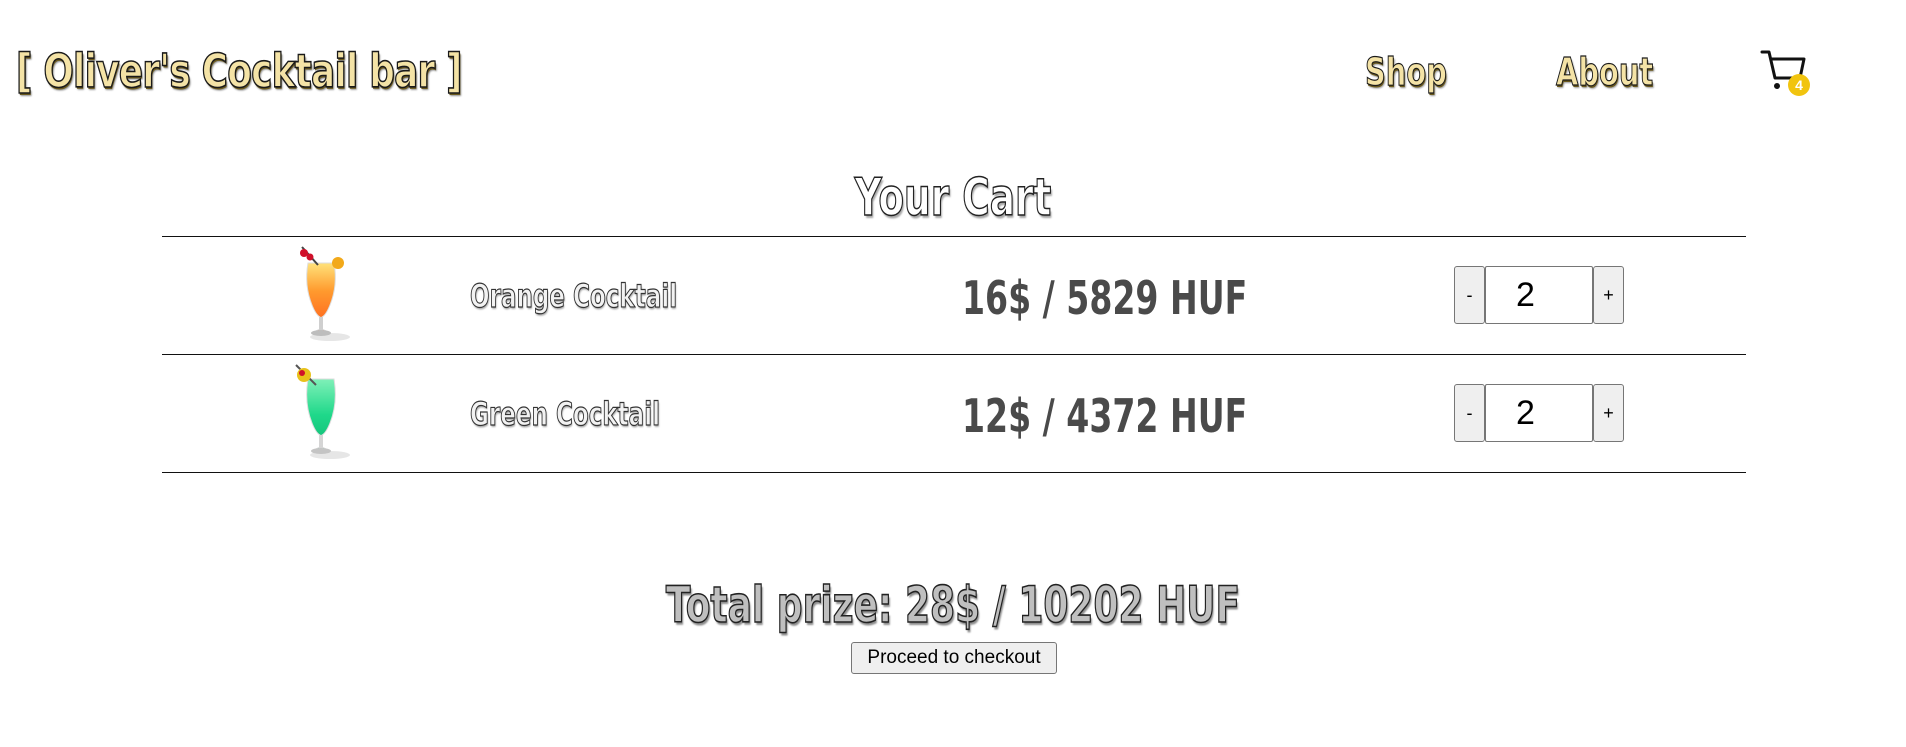 This screenshot has width=1906, height=747. Describe the element at coordinates (953, 198) in the screenshot. I see `page-title: Your Cart` at that location.